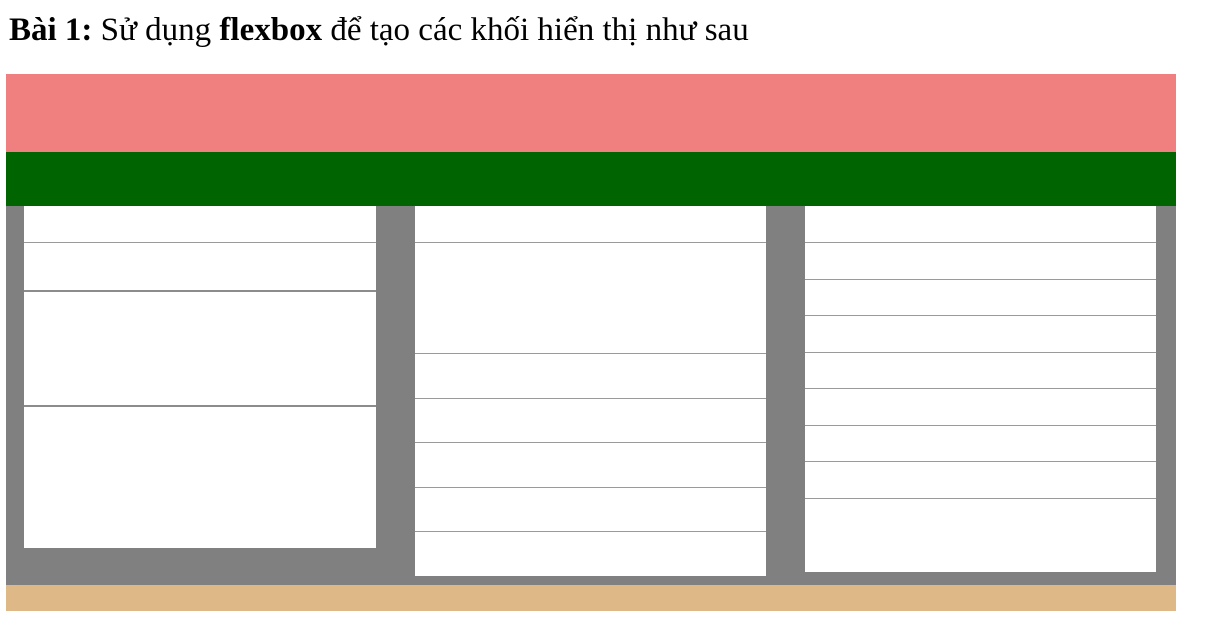 Image resolution: width=1223 pixels, height=619 pixels. Describe the element at coordinates (51, 30) in the screenshot. I see `exercise-label: Bài 1:` at that location.